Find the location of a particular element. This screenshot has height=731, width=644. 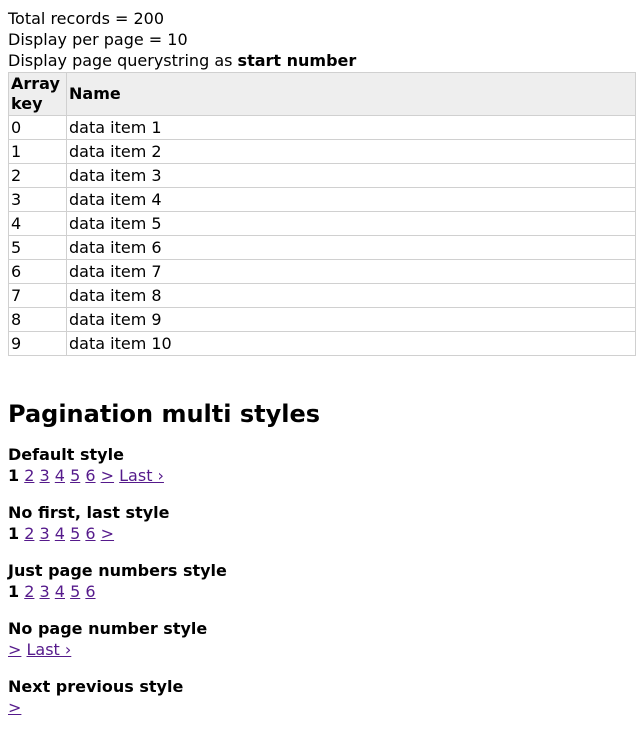

pagination-style-block: Just page numbers style 1 2 3 4 5 6 is located at coordinates (322, 581).